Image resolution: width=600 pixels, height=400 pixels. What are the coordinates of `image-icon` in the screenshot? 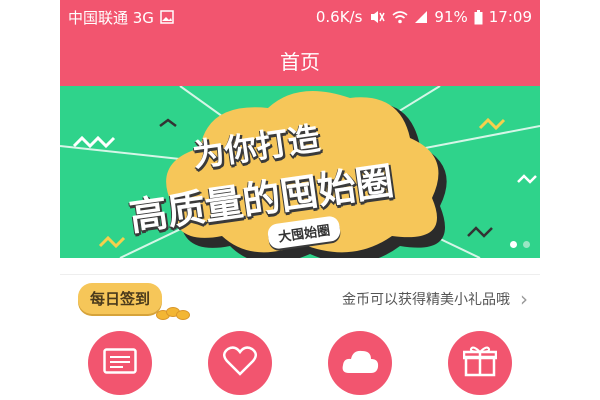 It's located at (167, 17).